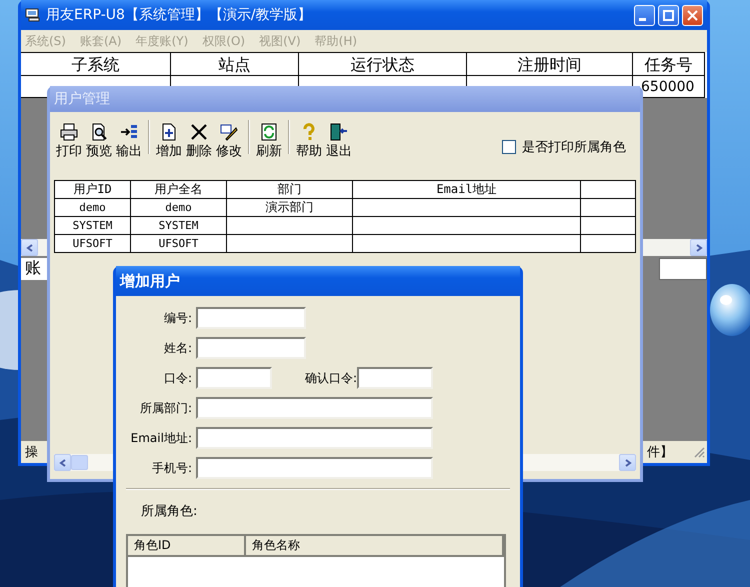 The image size is (750, 587). What do you see at coordinates (660, 452) in the screenshot?
I see `status-text: 件】` at bounding box center [660, 452].